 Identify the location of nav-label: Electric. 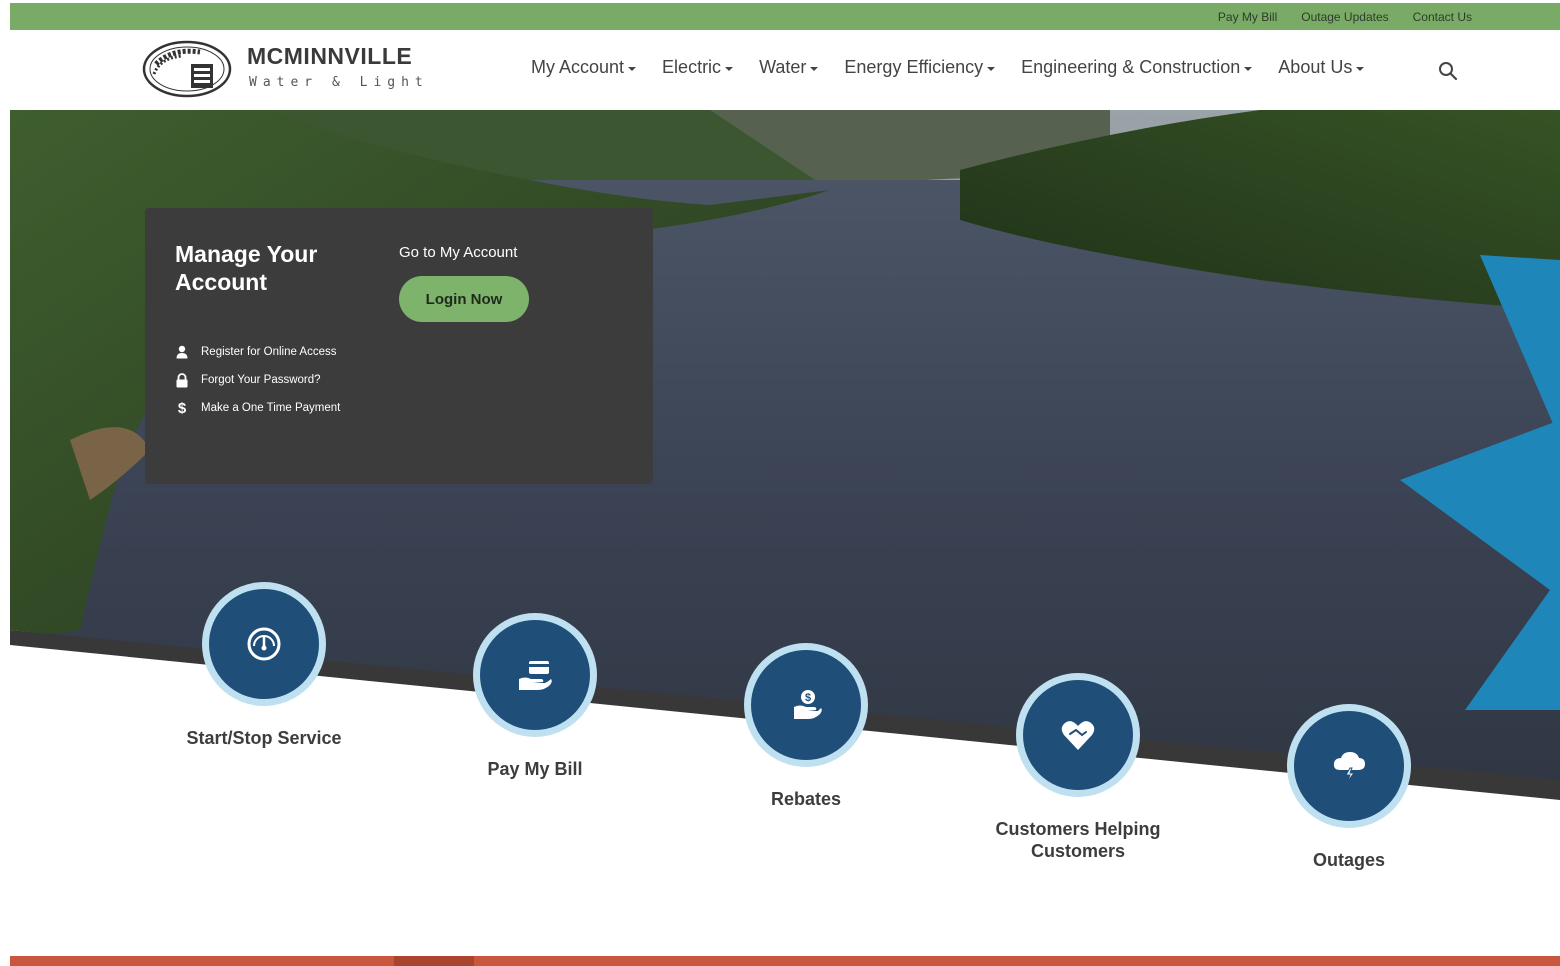
(692, 67).